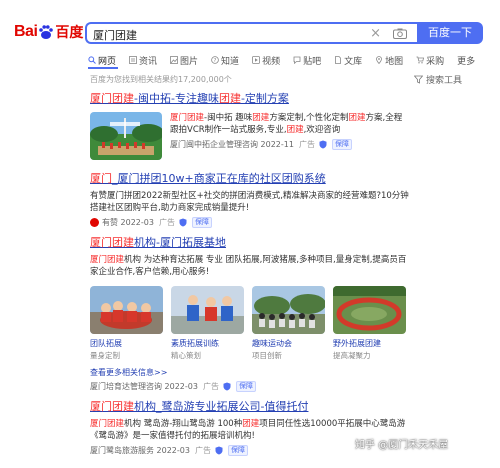 The height and width of the screenshot is (468, 500). I want to click on tab-tieba: 贴吧, so click(307, 60).